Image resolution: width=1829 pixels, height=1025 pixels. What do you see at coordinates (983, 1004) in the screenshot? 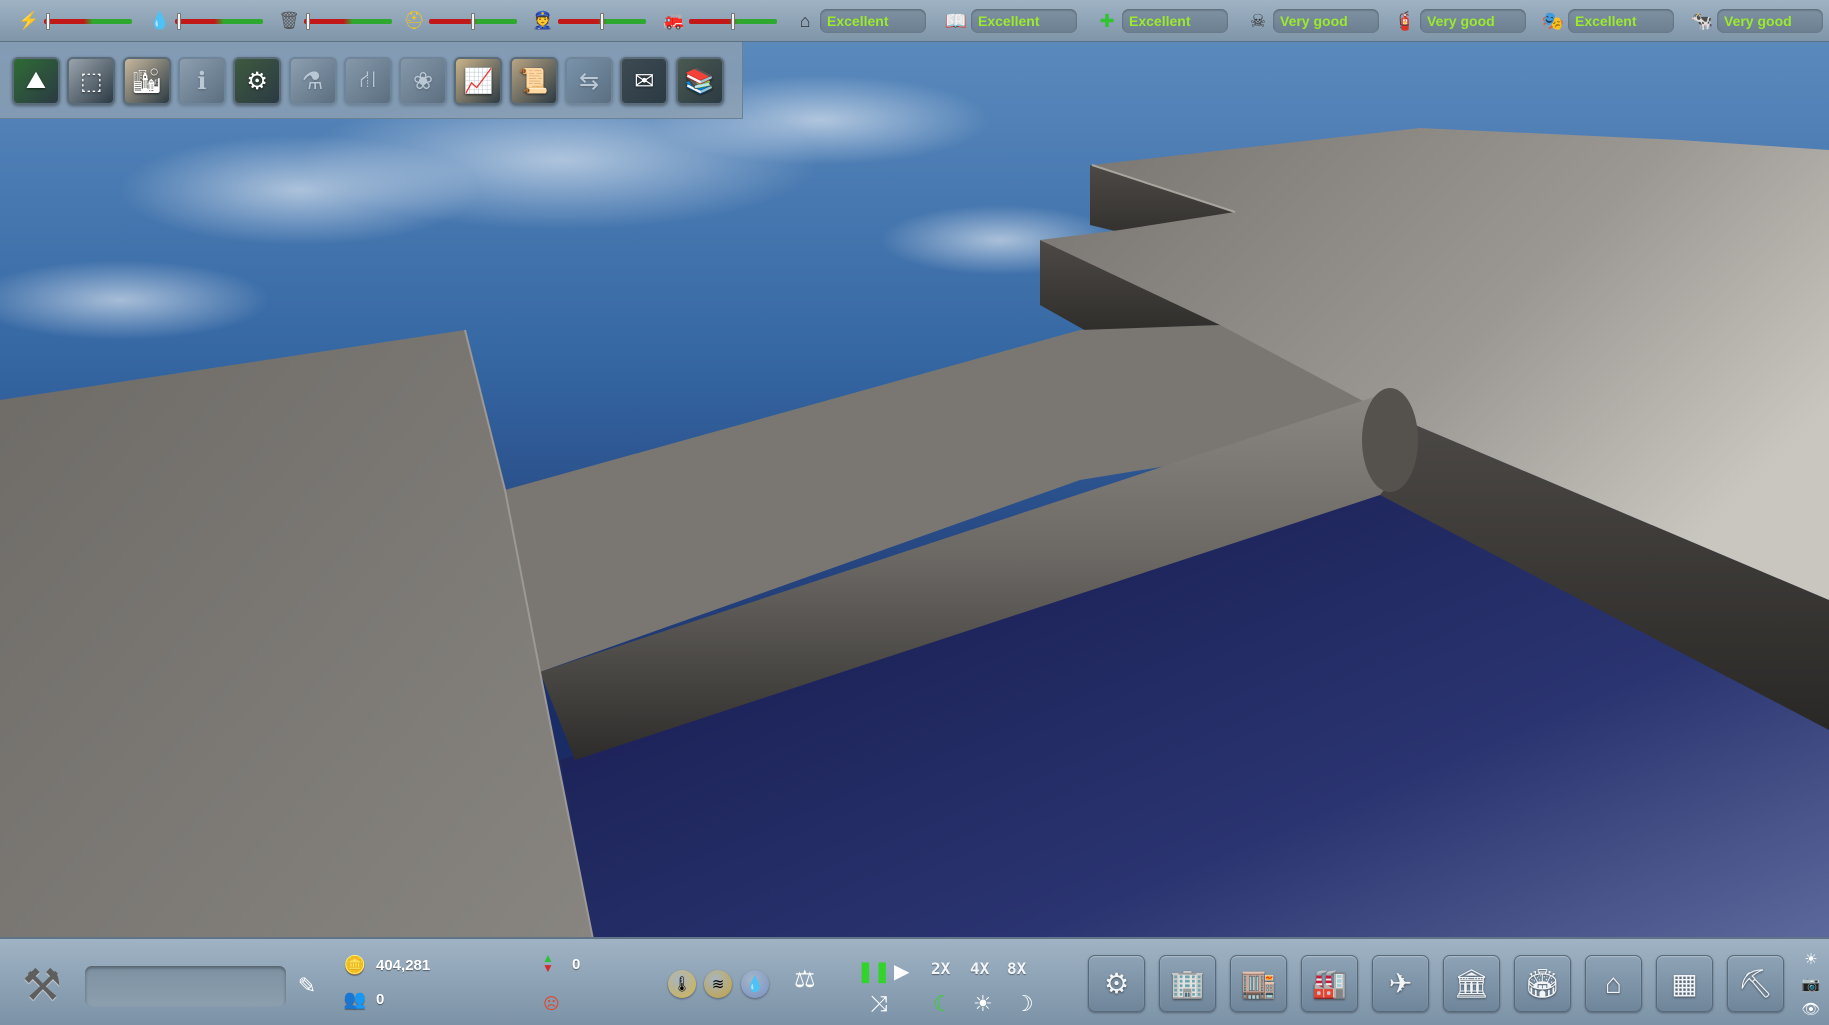
I see `sun-icon: ☀` at bounding box center [983, 1004].